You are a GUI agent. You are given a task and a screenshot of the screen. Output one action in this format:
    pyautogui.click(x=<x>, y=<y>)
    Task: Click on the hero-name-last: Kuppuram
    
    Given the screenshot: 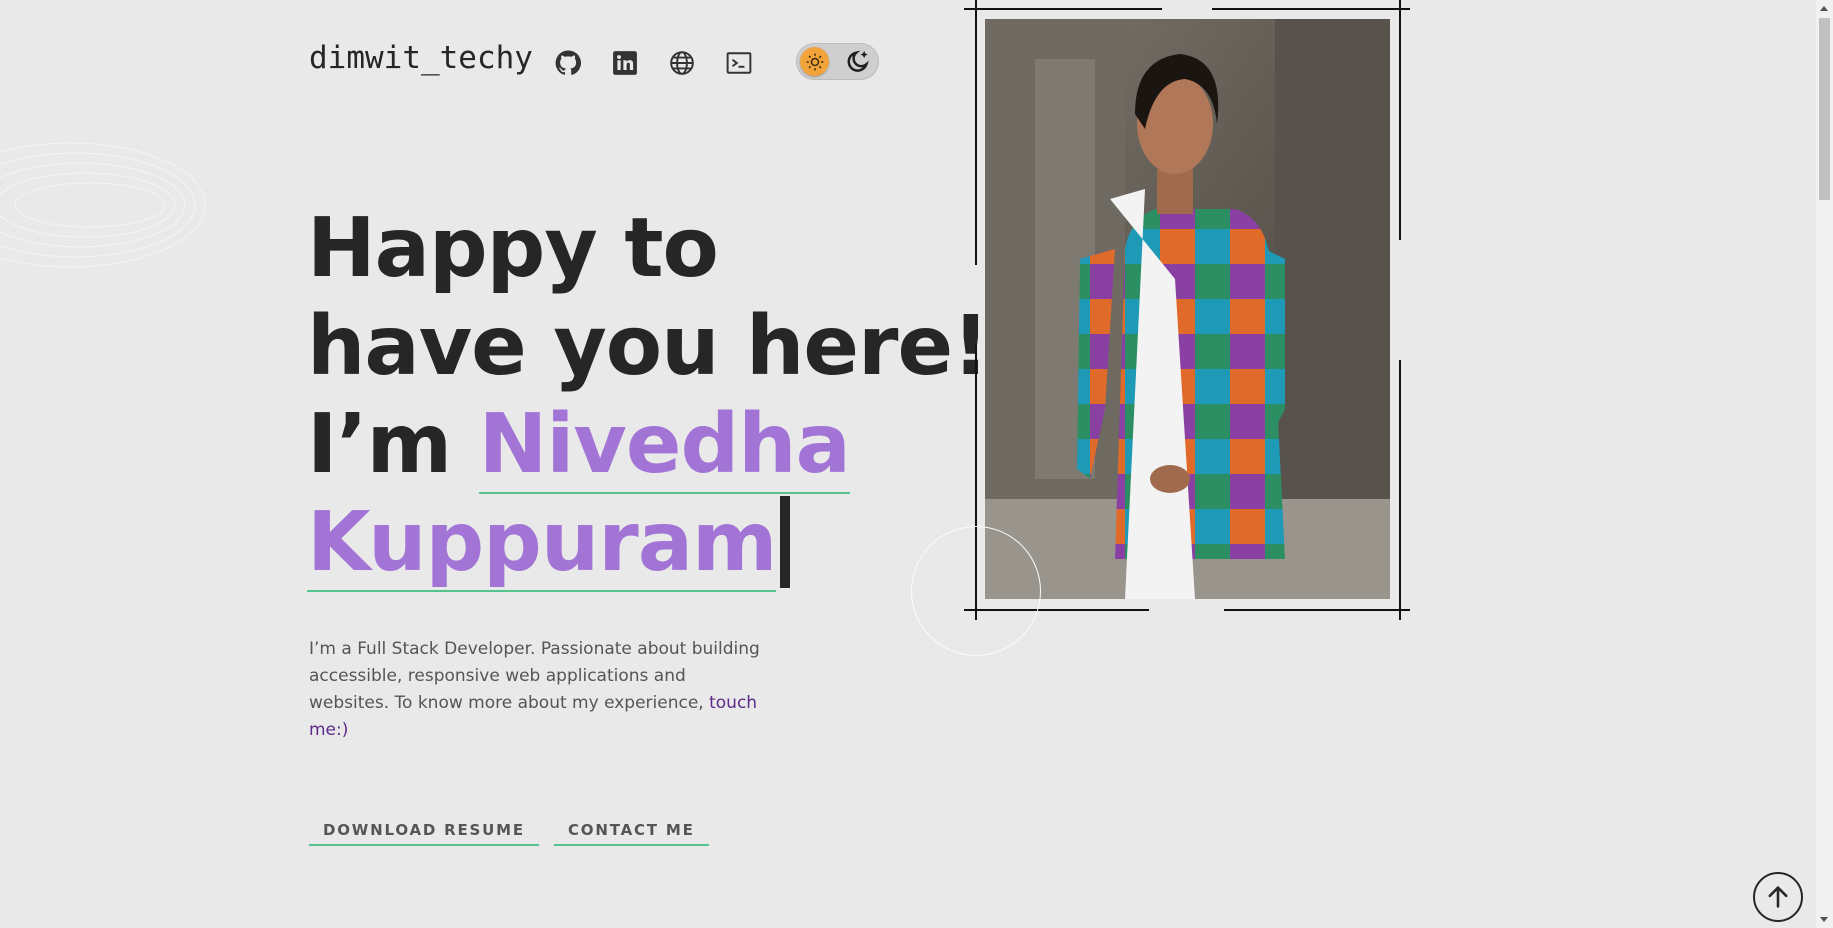 What is the action you would take?
    pyautogui.click(x=542, y=543)
    